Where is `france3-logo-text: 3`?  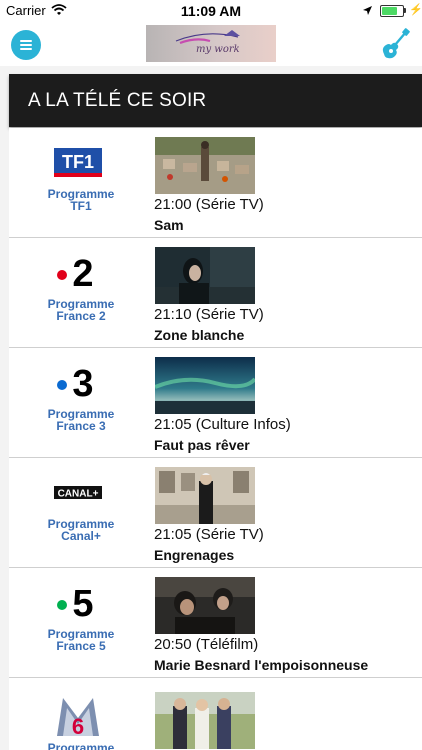 france3-logo-text: 3 is located at coordinates (82, 384).